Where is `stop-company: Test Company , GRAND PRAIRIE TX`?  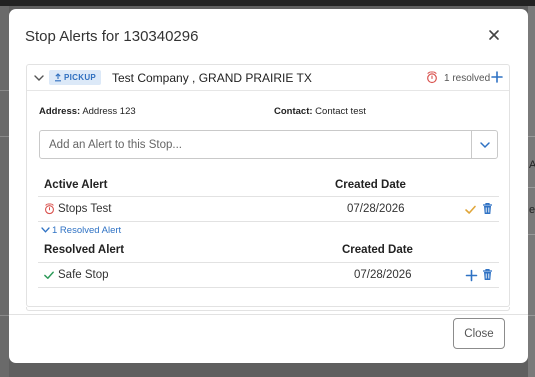 stop-company: Test Company , GRAND PRAIRIE TX is located at coordinates (212, 78).